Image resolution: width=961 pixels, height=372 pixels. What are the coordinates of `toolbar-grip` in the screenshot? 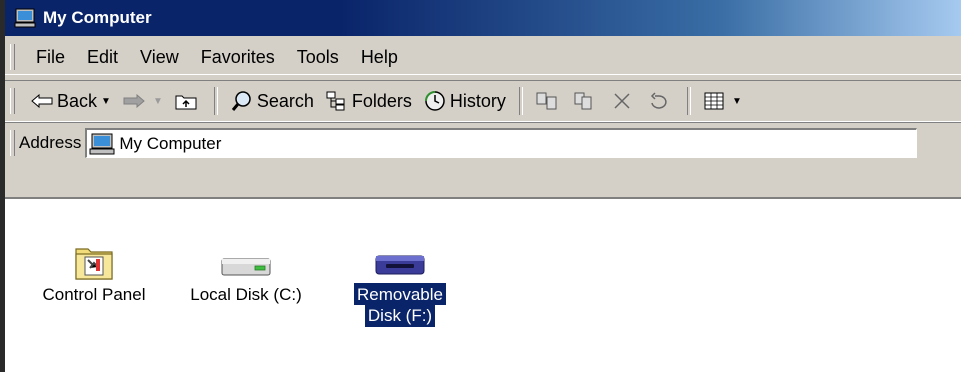 It's located at (12, 101).